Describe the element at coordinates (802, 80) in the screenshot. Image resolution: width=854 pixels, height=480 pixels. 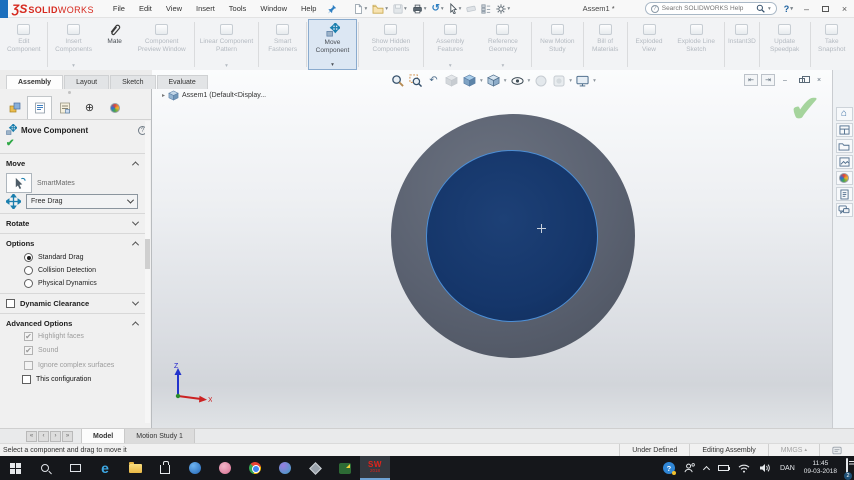
I see `doc-restore-button` at that location.